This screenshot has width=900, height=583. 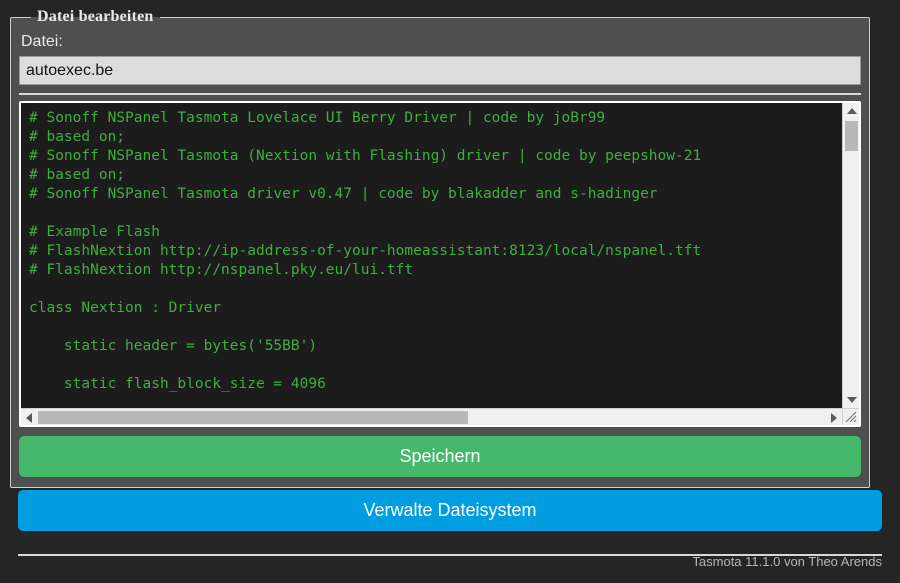 I want to click on horizontal-scrollbar, so click(x=440, y=416).